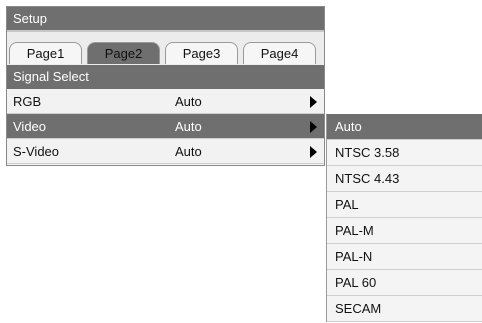  I want to click on row-rgb: RGB Auto, so click(165, 101).